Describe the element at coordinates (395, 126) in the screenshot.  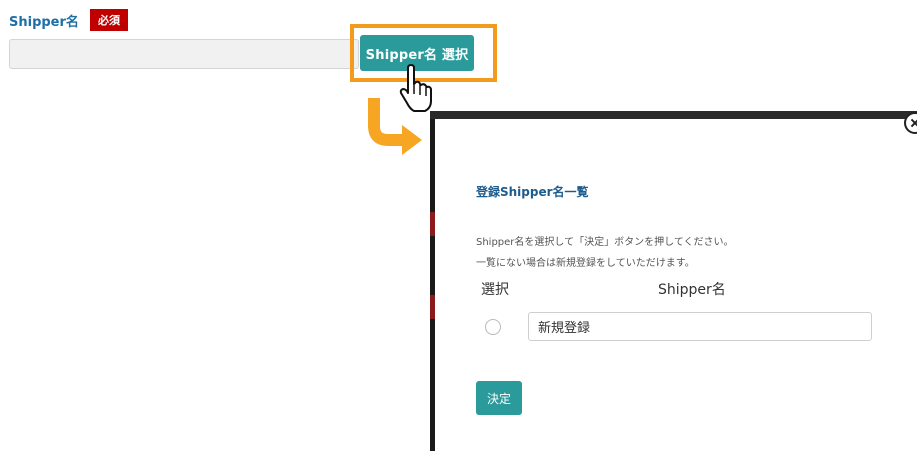
I see `curved-arrow-icon` at that location.